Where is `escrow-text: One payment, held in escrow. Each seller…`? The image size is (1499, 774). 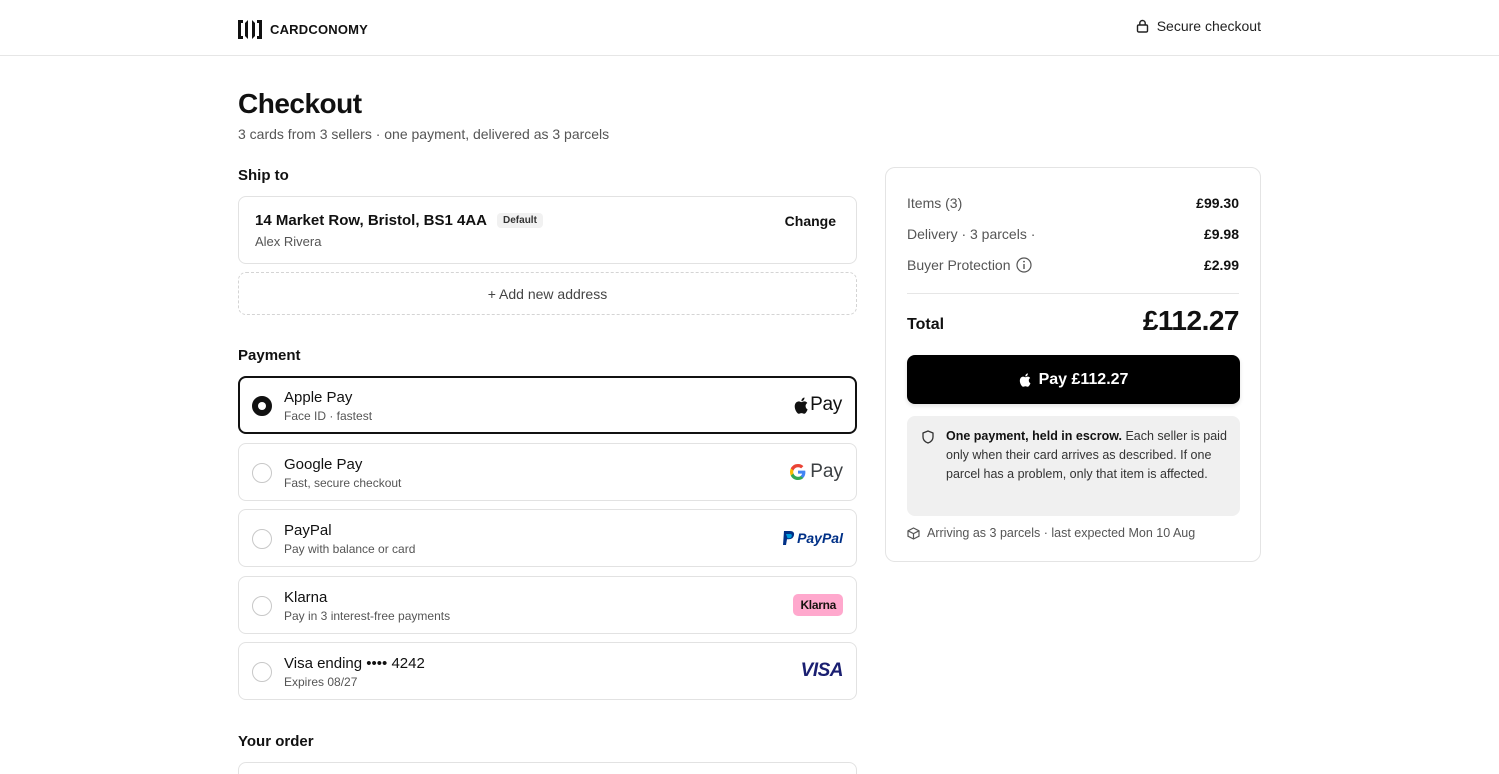 escrow-text: One payment, held in escrow. Each seller… is located at coordinates (1087, 455).